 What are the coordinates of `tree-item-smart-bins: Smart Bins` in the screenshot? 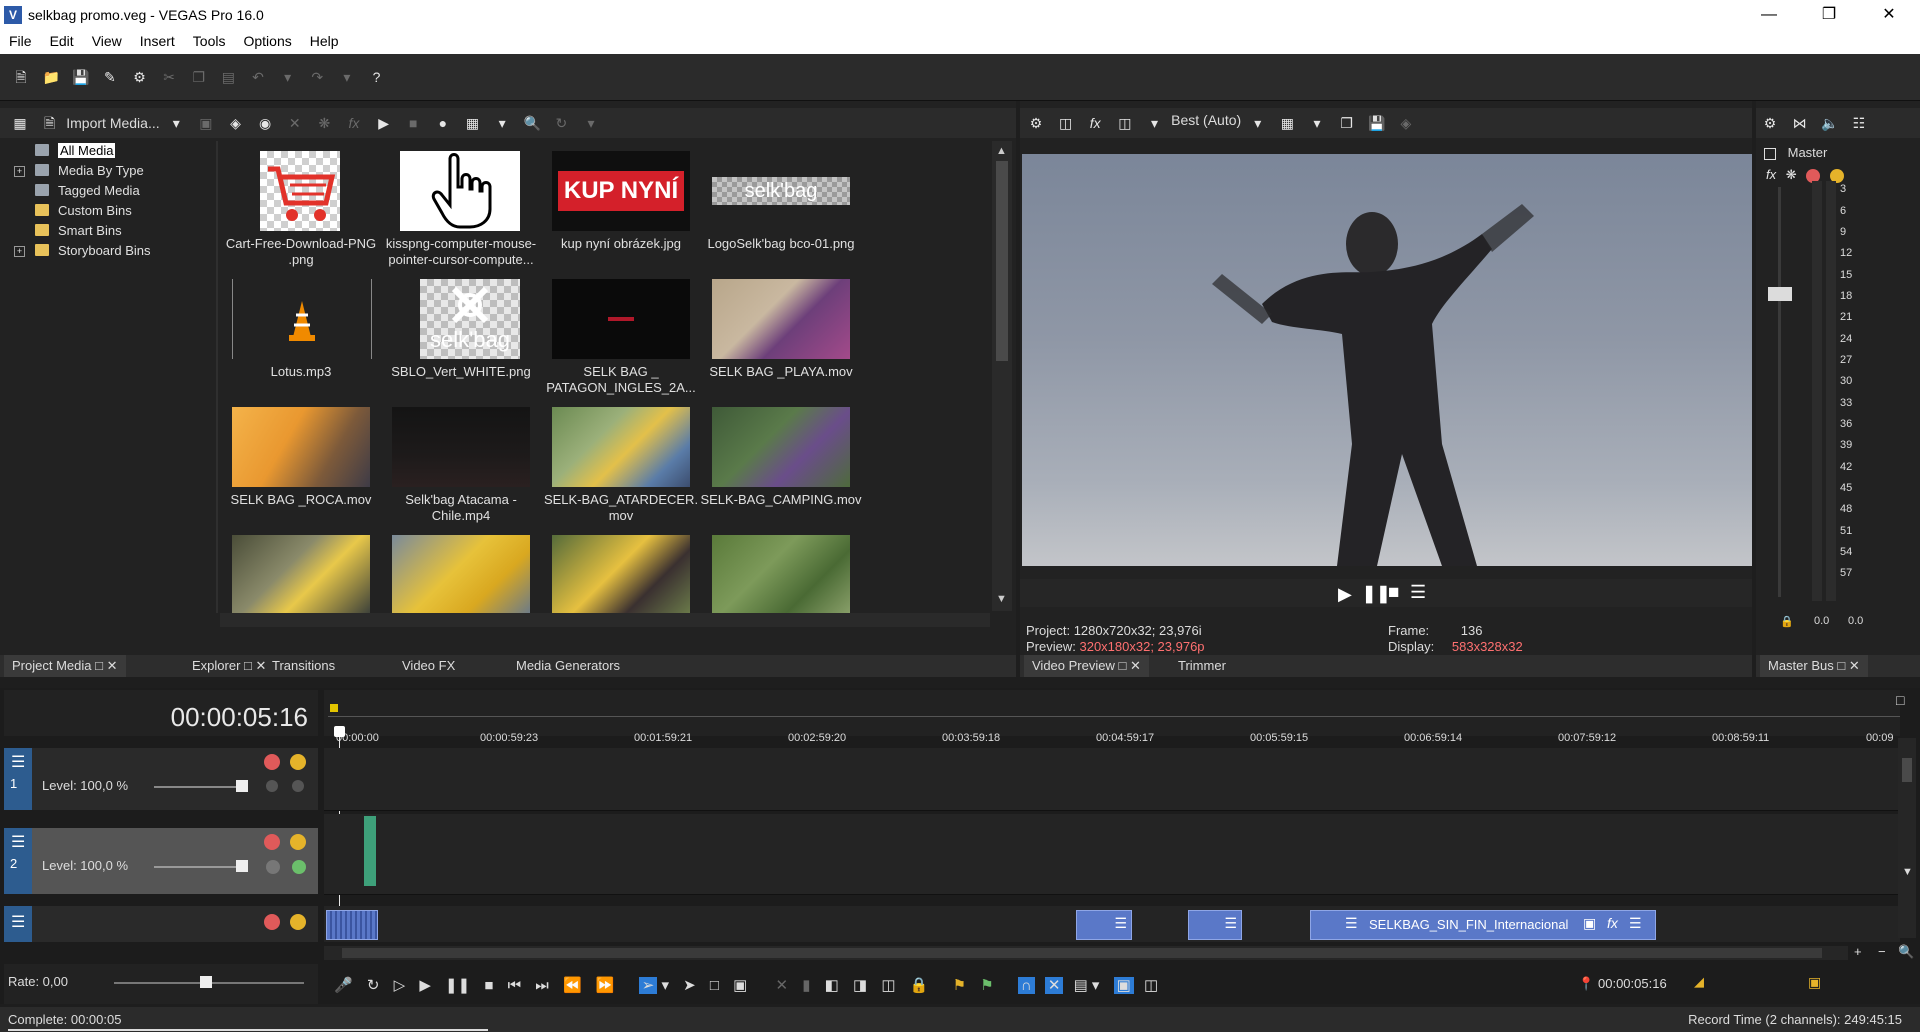 It's located at (109, 231).